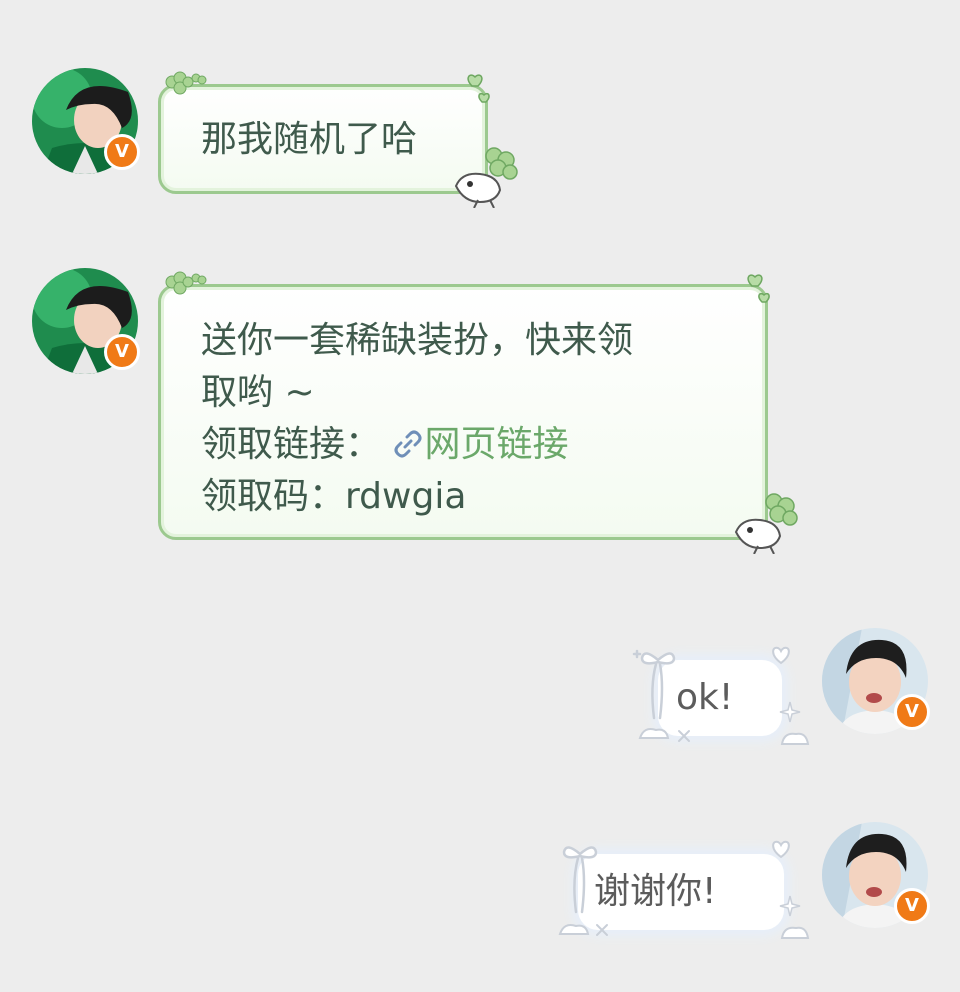  Describe the element at coordinates (291, 444) in the screenshot. I see `link-label: 领取链接：` at that location.